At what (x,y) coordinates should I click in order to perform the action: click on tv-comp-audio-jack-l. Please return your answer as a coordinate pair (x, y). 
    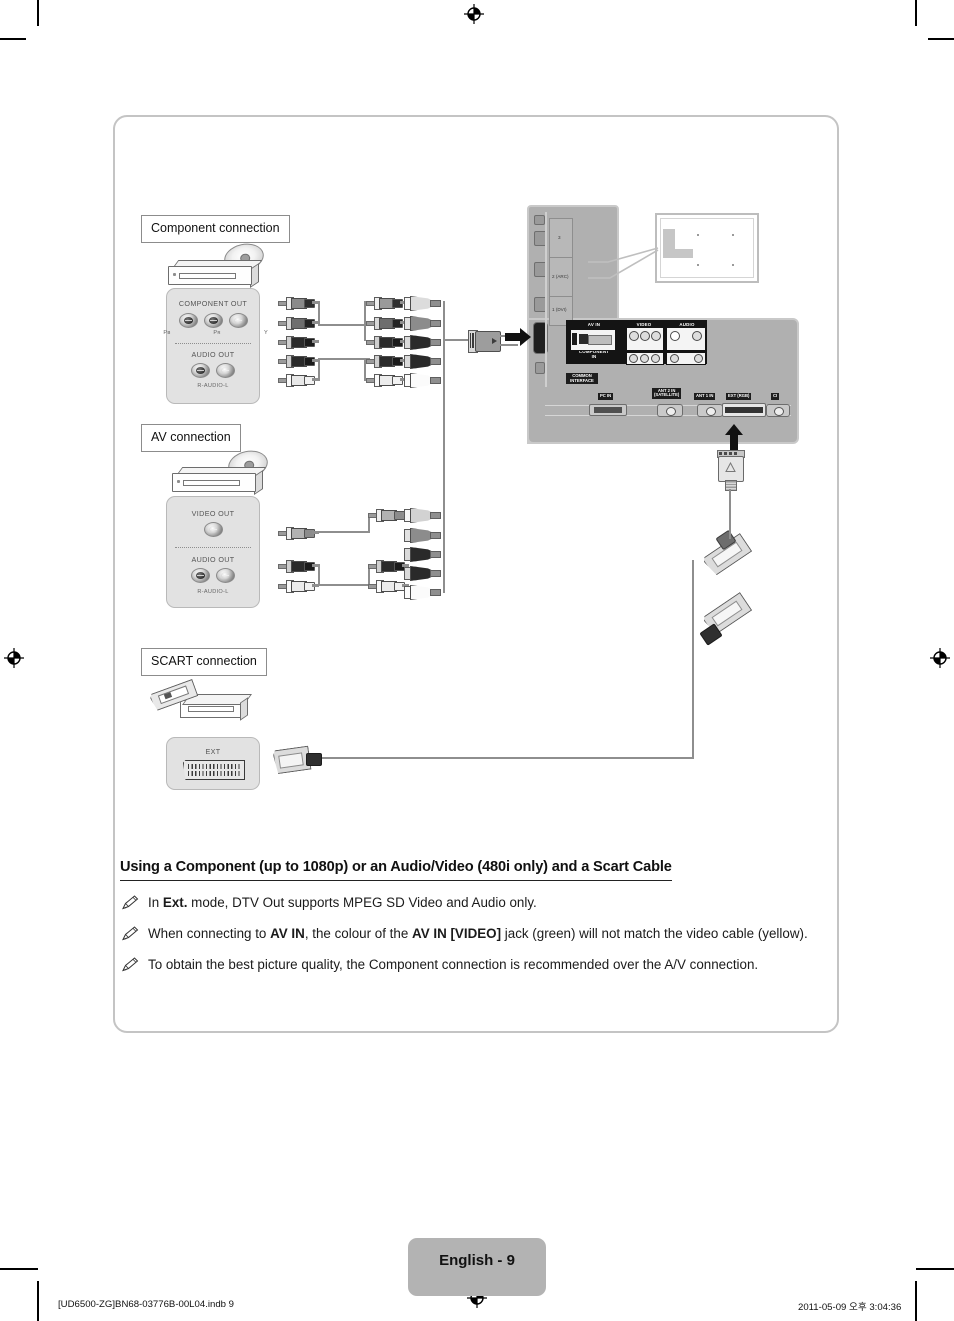
    Looking at the image, I should click on (674, 358).